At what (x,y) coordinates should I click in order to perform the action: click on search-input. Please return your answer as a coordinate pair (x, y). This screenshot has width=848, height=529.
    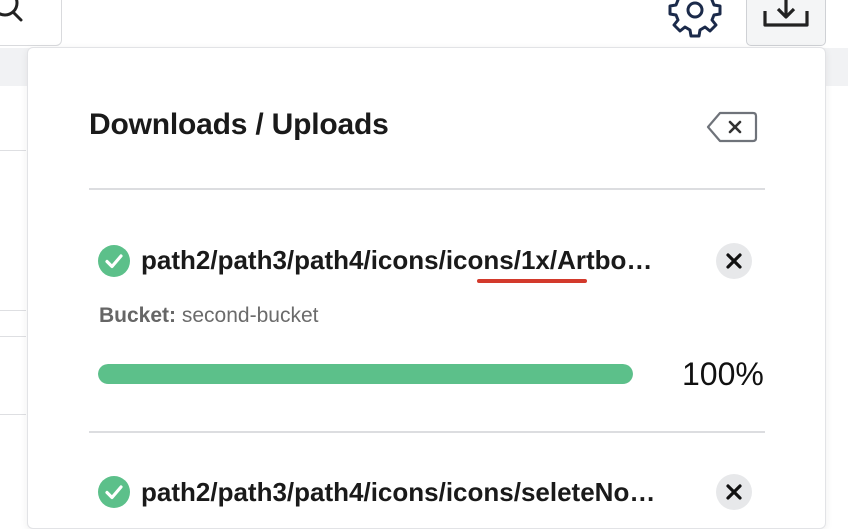
    Looking at the image, I should click on (31, 23).